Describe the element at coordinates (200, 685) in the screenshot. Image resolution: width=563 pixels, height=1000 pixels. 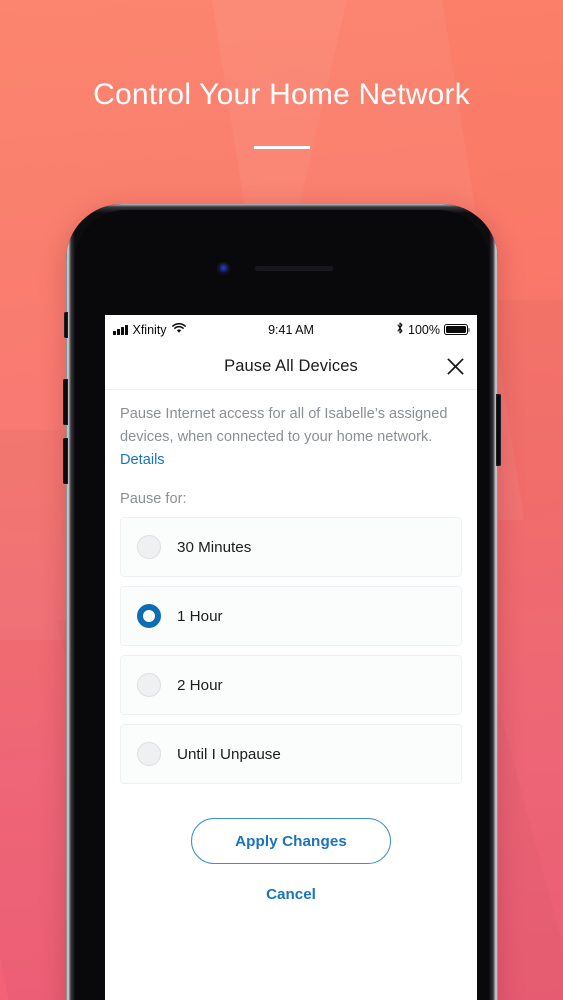
I see `option-label: 2 Hour` at that location.